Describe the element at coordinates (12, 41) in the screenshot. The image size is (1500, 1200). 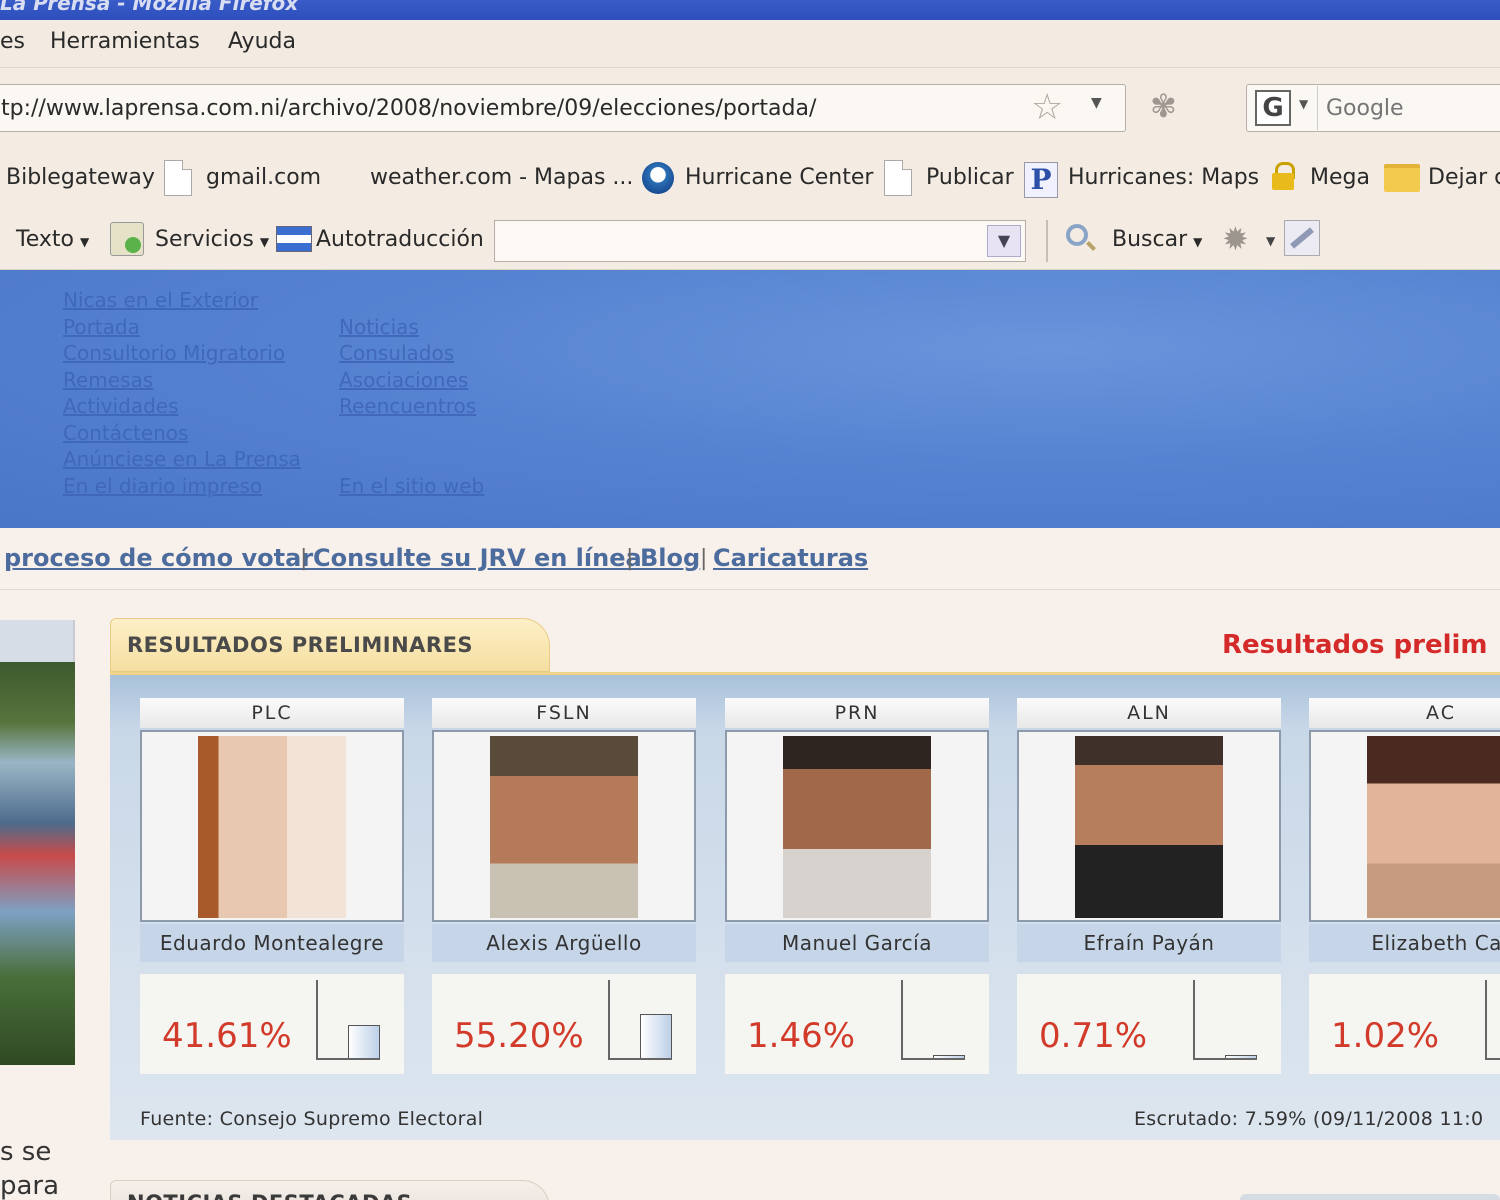
I see `menu-item-partial: es` at that location.